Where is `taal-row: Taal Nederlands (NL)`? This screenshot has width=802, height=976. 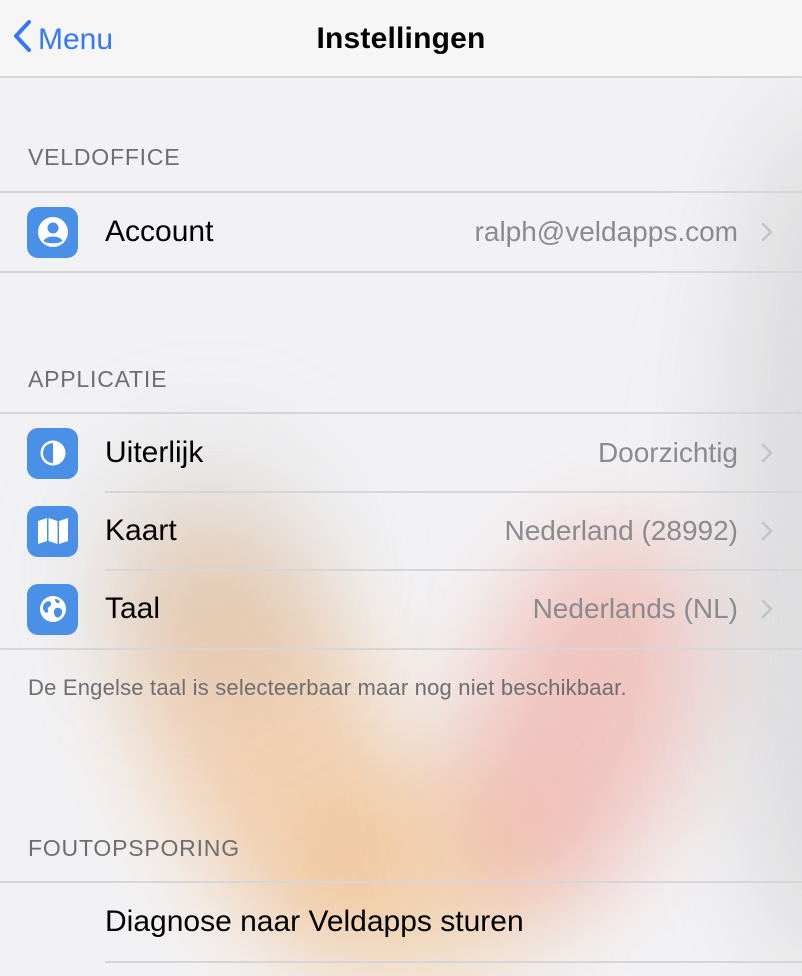 taal-row: Taal Nederlands (NL) is located at coordinates (401, 608).